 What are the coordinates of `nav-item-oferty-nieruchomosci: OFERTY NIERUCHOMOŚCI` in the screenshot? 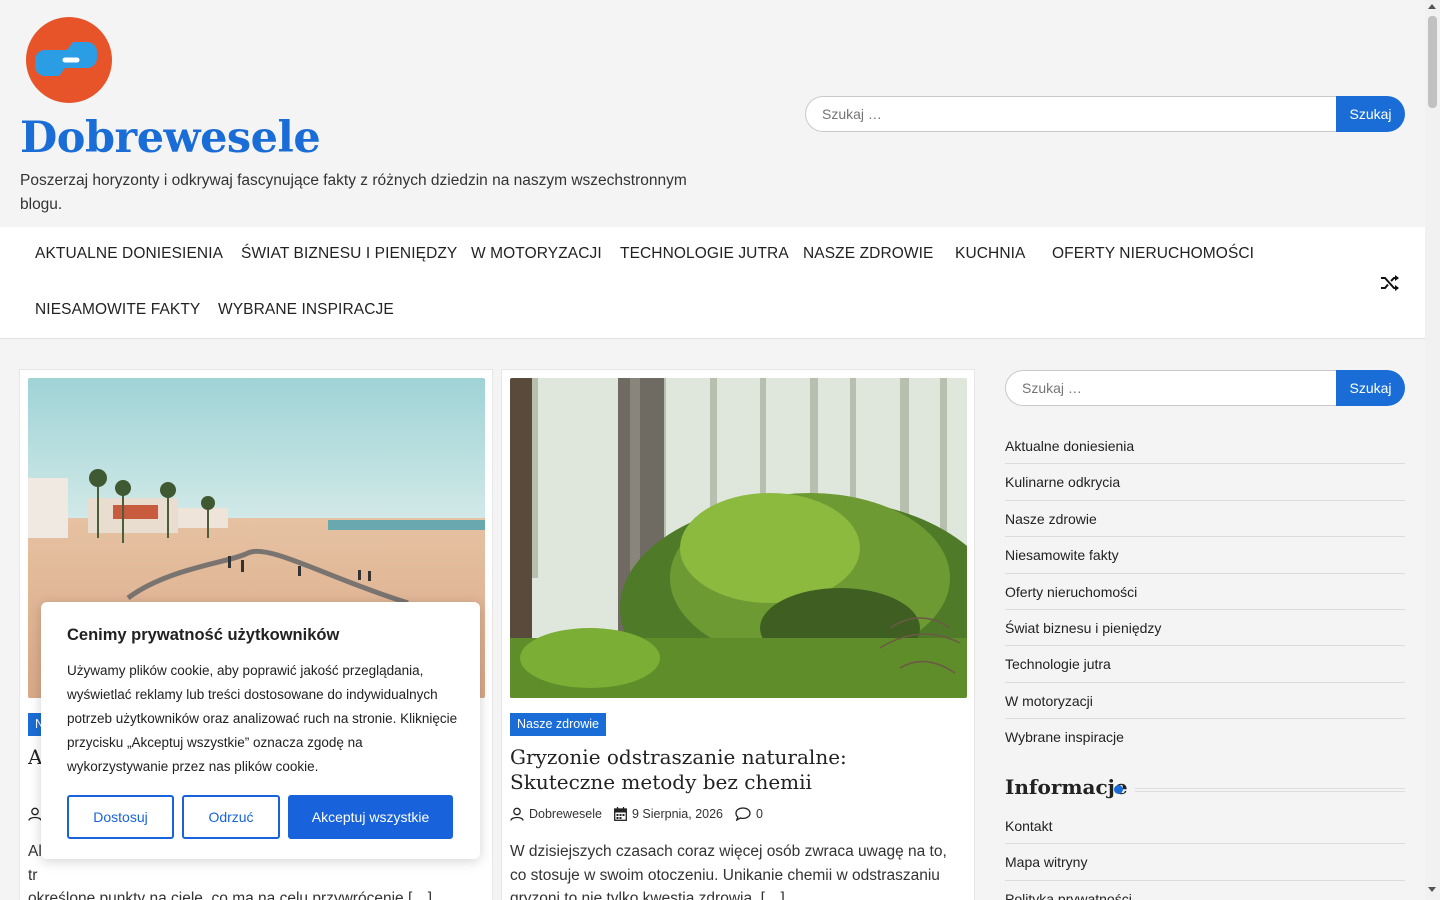 It's located at (1153, 254).